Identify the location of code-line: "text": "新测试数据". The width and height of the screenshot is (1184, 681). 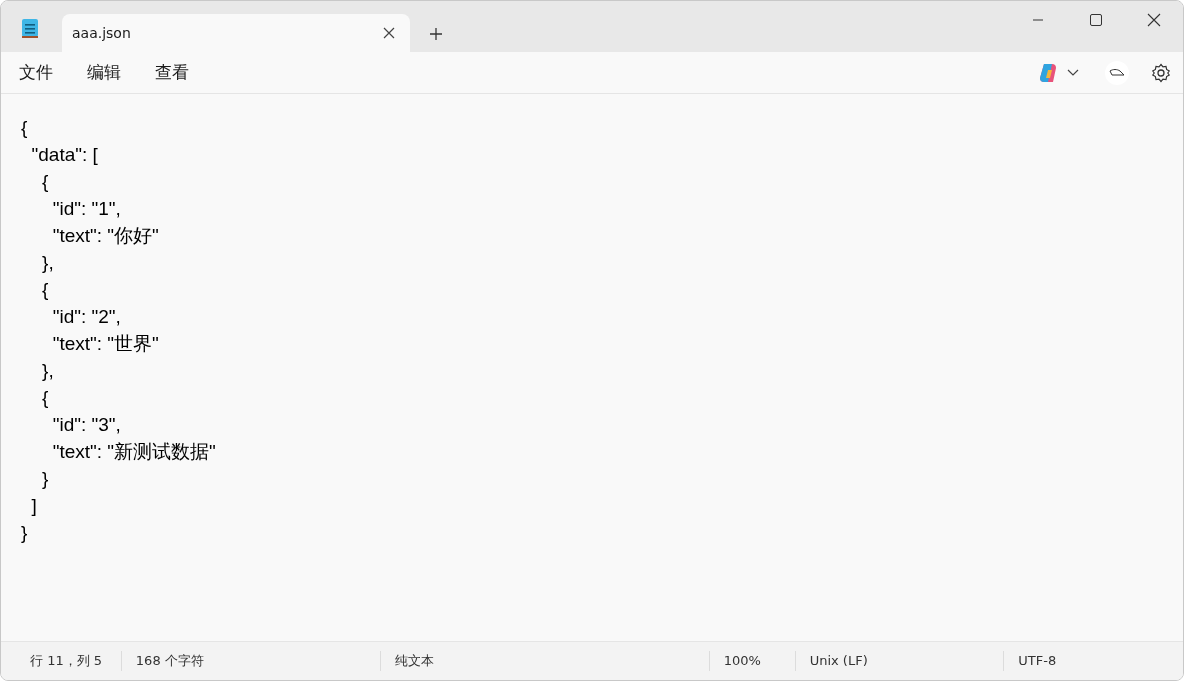
(134, 452).